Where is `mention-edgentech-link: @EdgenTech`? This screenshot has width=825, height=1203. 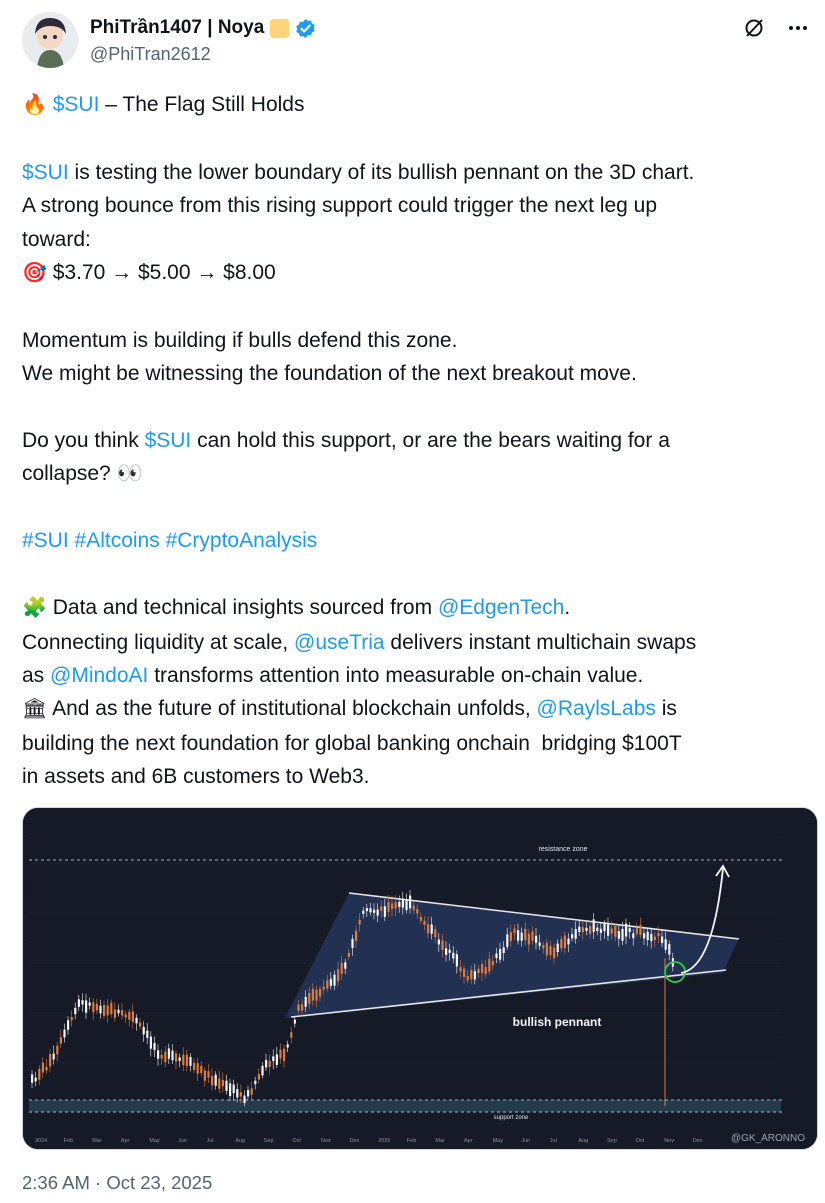 mention-edgentech-link: @EdgenTech is located at coordinates (501, 607).